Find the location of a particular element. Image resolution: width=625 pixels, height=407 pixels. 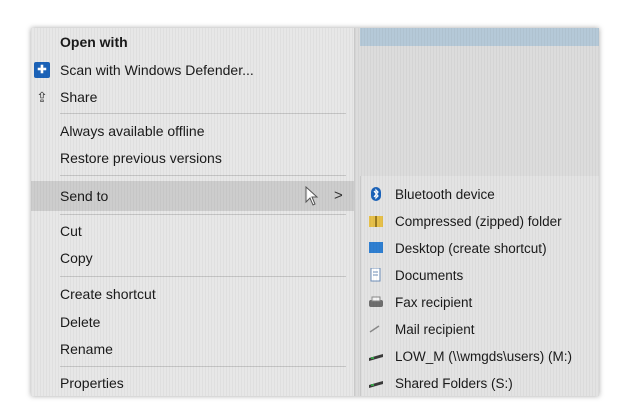

menu-item-restore-versions: Restore previous versions is located at coordinates (141, 158).